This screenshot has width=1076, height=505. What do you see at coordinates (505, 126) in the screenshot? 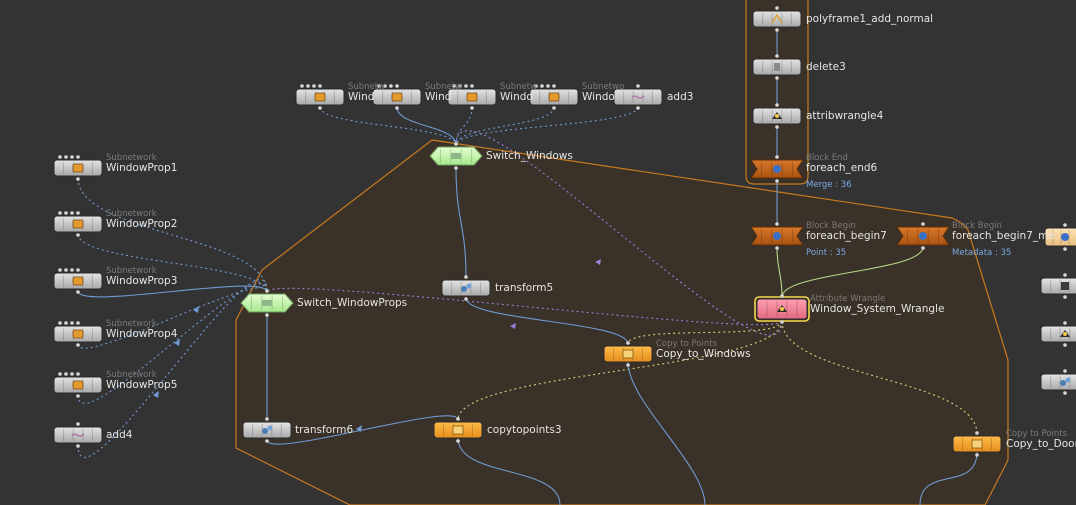
I see `wire-Wind_4-to-Switch_Windows` at bounding box center [505, 126].